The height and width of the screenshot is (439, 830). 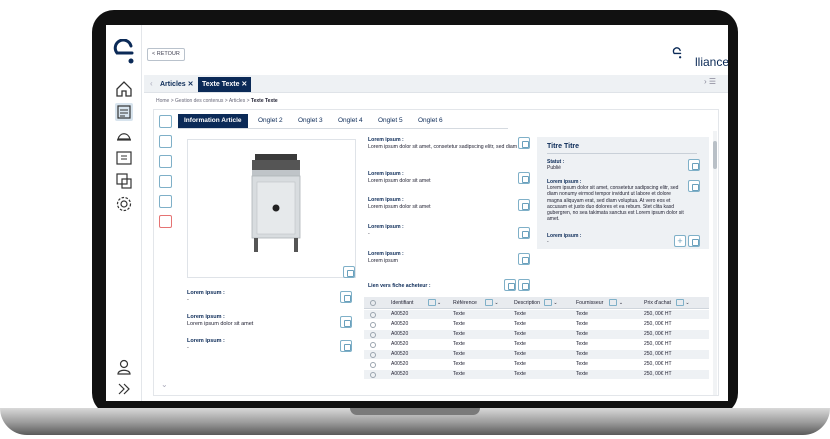 I want to click on left-field-2-value: Lorem ipsum dolor sit amet, so click(x=220, y=324).